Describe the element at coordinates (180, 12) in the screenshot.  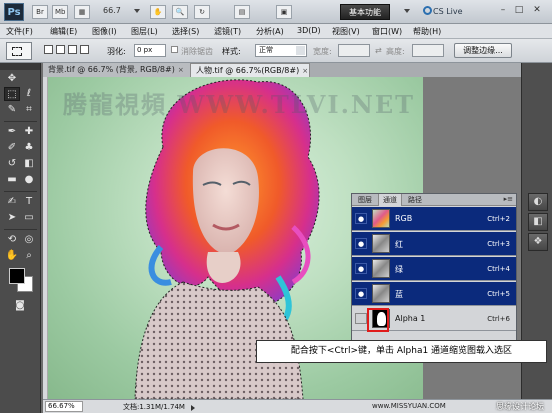
I see `zoom-tool-icon: 🔍` at that location.